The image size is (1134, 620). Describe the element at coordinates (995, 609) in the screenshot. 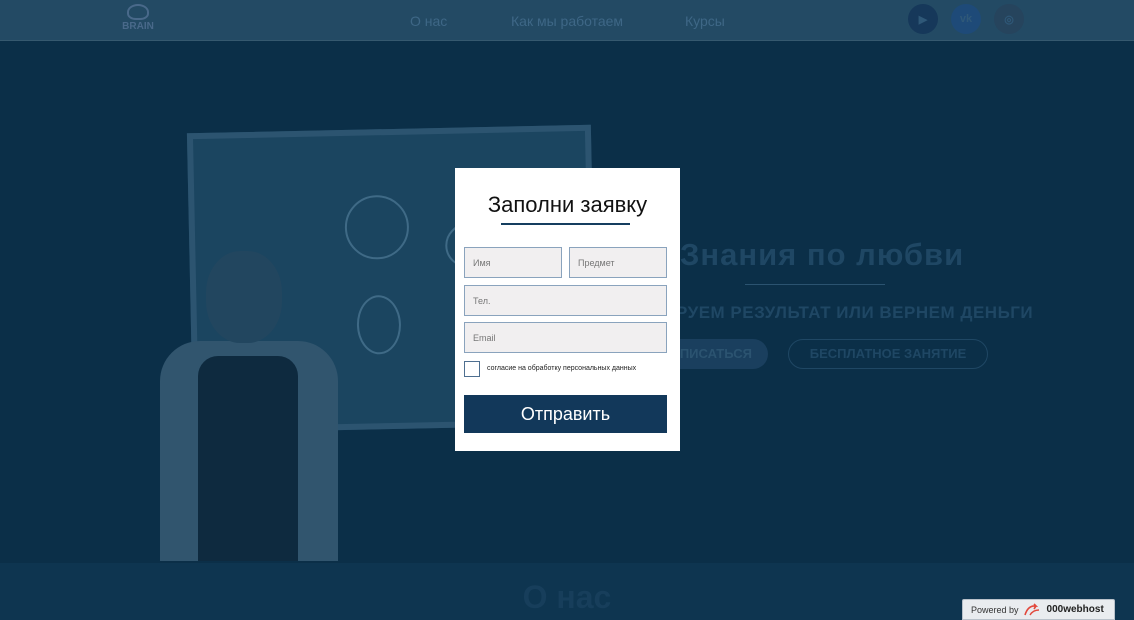

I see `powered-by-text: Powered by` at that location.